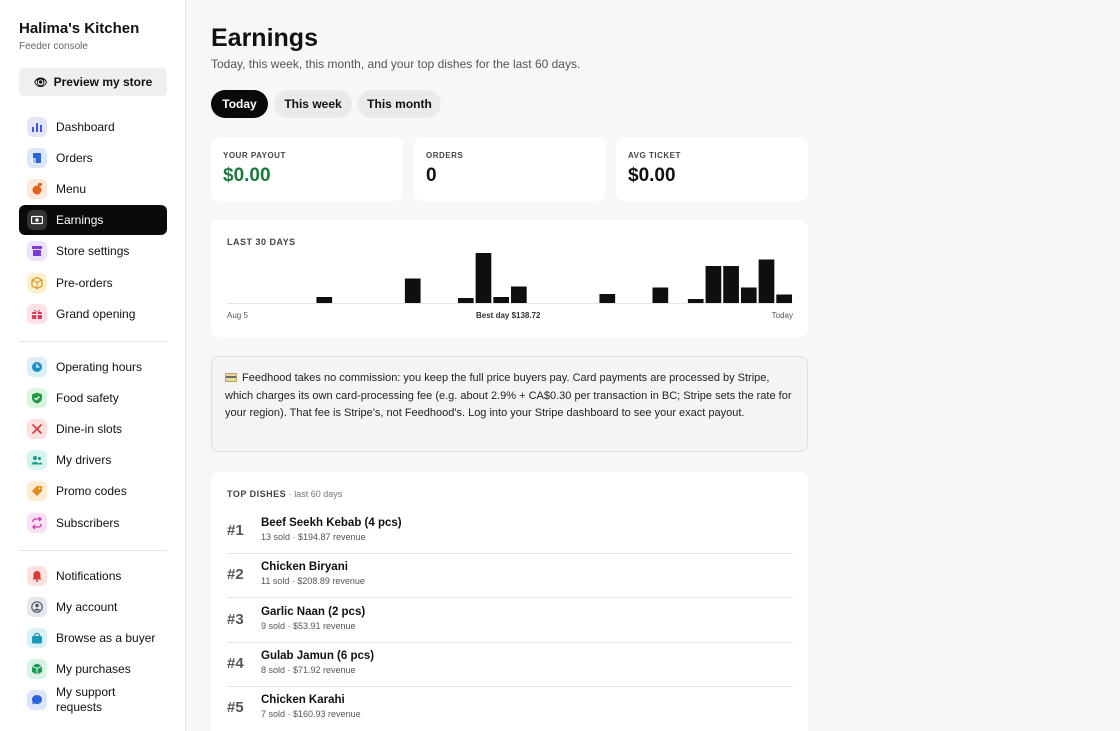 Image resolution: width=1120 pixels, height=731 pixels. What do you see at coordinates (40, 82) in the screenshot?
I see `eye-icon: 👁` at bounding box center [40, 82].